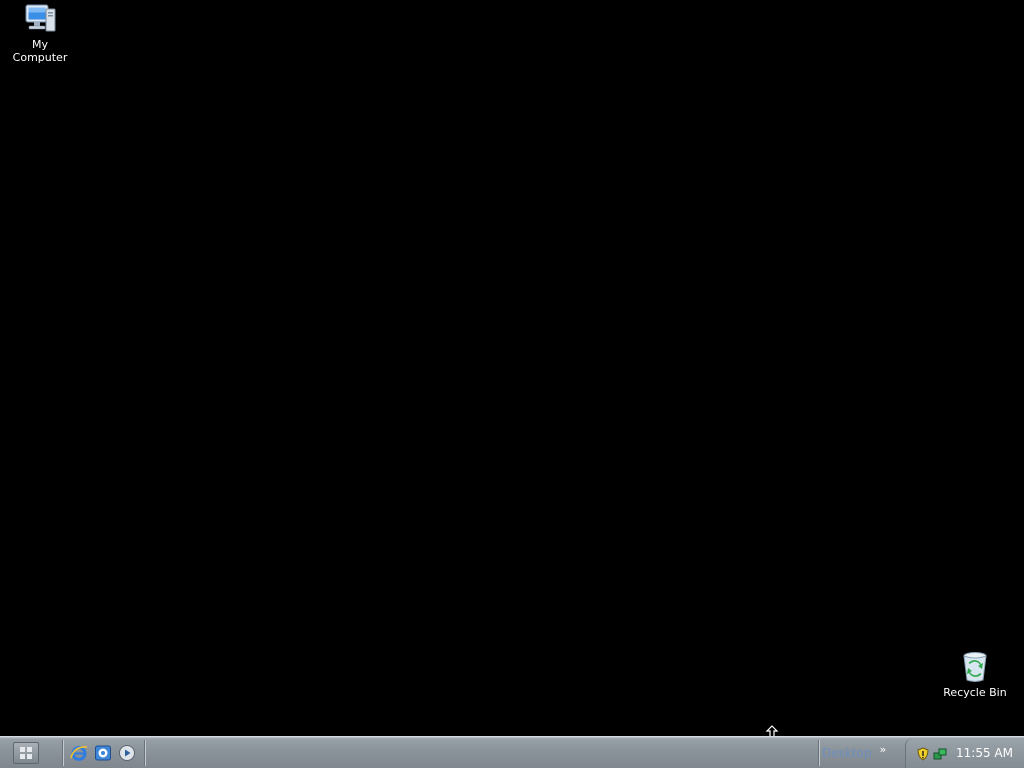 The height and width of the screenshot is (768, 1024). I want to click on start-grid-icon, so click(26, 753).